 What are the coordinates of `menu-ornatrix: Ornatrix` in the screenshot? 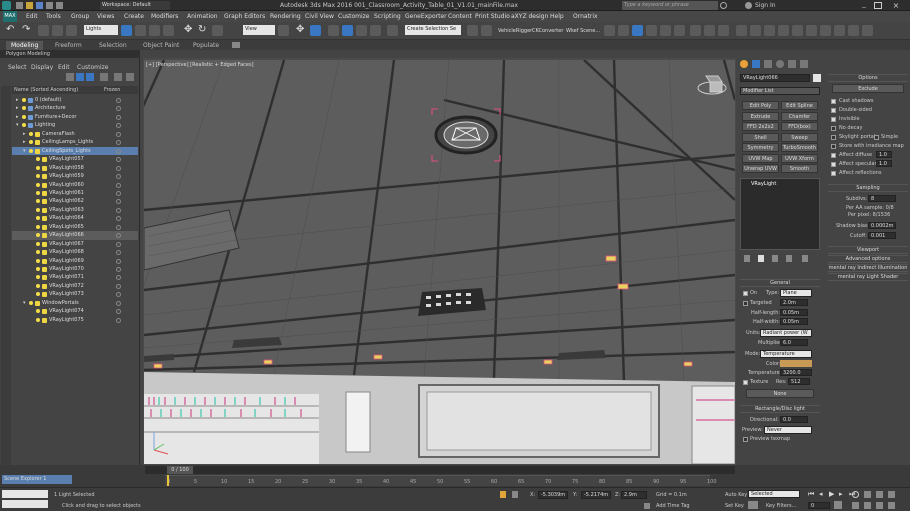 It's located at (585, 16).